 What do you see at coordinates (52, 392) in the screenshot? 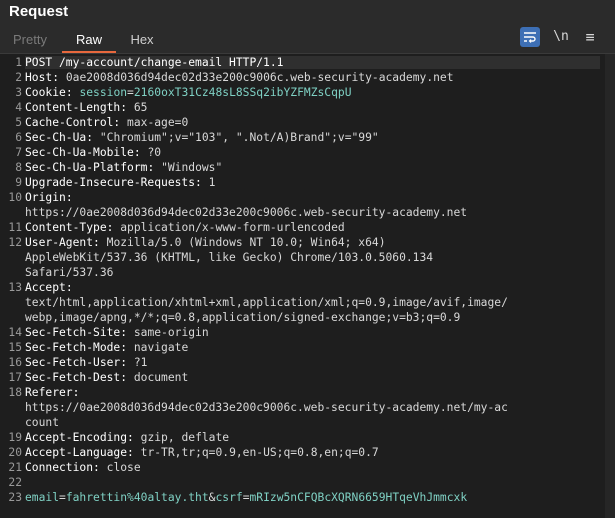
I see `request-line-18: Referer:` at bounding box center [52, 392].